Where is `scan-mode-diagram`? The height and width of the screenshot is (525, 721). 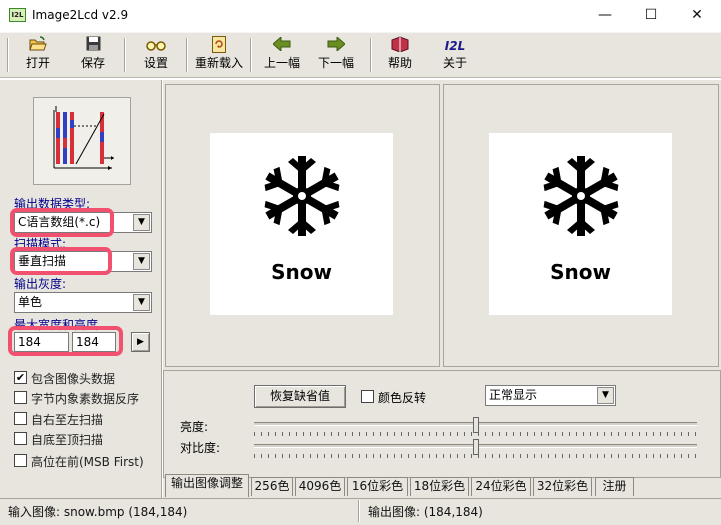
scan-mode-diagram is located at coordinates (82, 141).